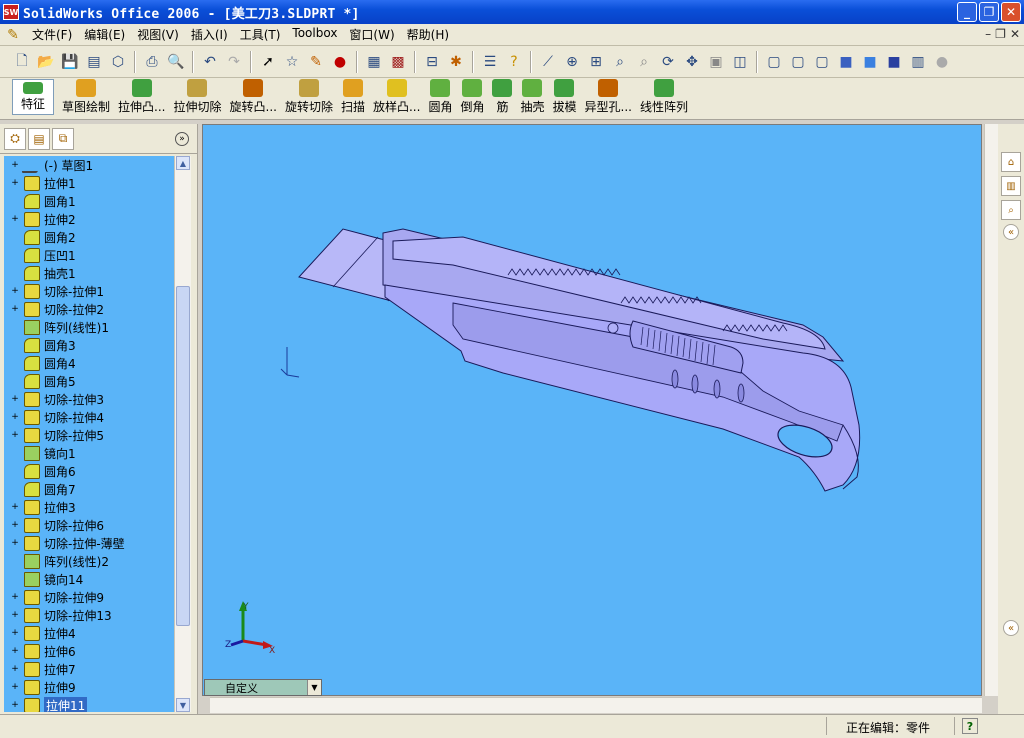 This screenshot has width=1024, height=738. I want to click on feature-tree-scrollbar: ▲ ▼, so click(182, 434).